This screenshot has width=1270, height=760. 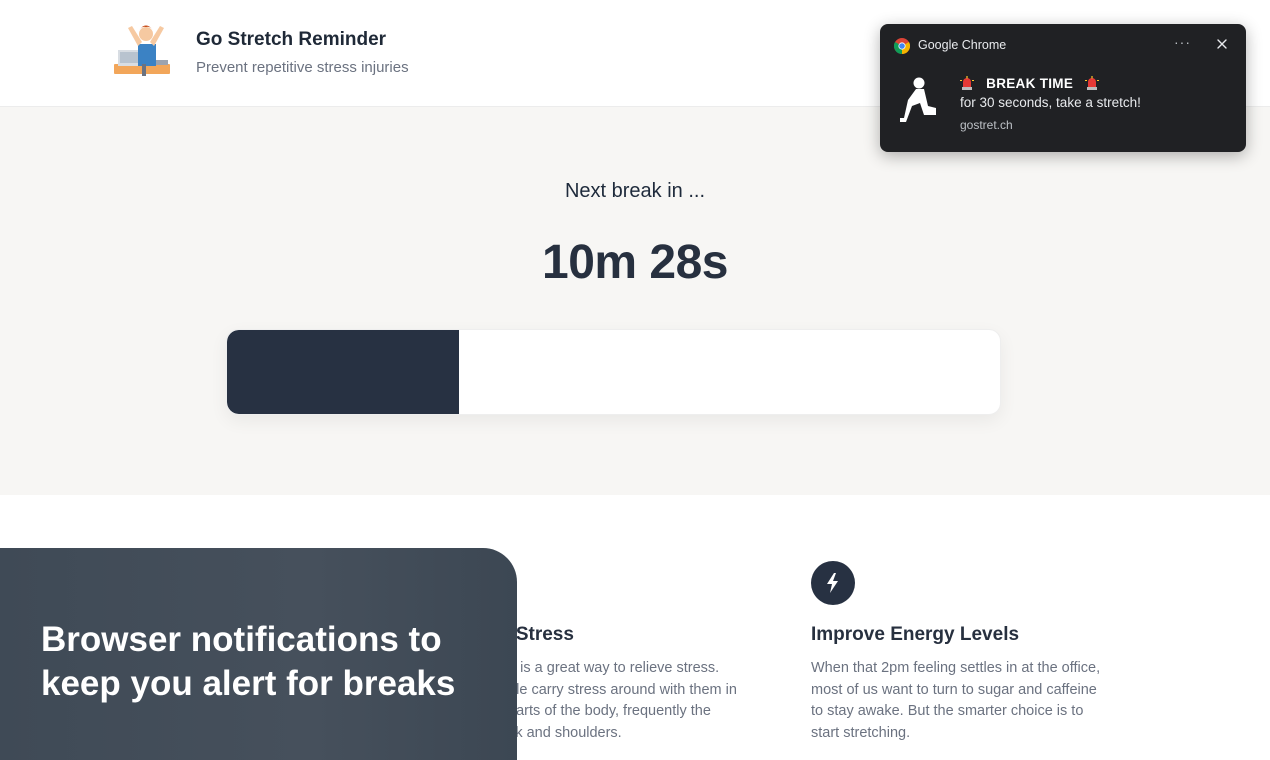 What do you see at coordinates (902, 46) in the screenshot?
I see `chrome-logo-icon` at bounding box center [902, 46].